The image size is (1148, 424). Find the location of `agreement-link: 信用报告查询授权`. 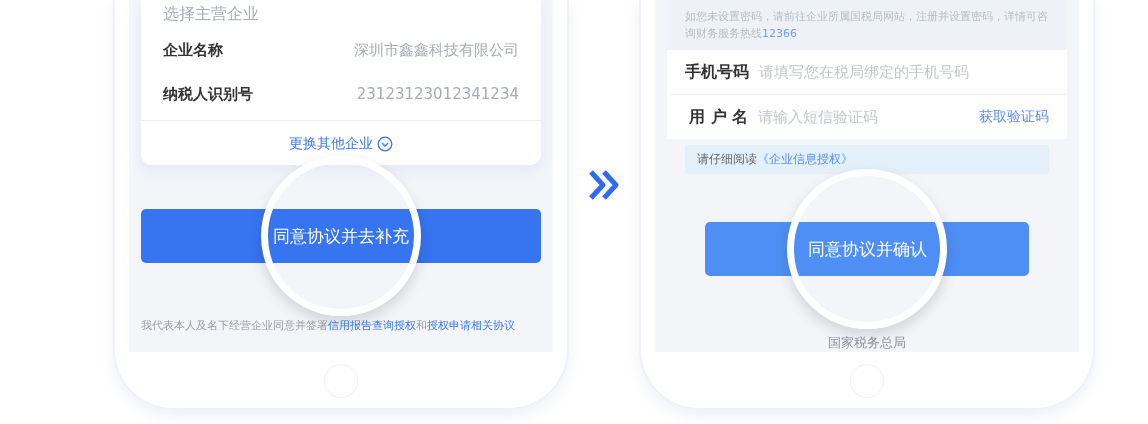

agreement-link: 信用报告查询授权 is located at coordinates (372, 325).